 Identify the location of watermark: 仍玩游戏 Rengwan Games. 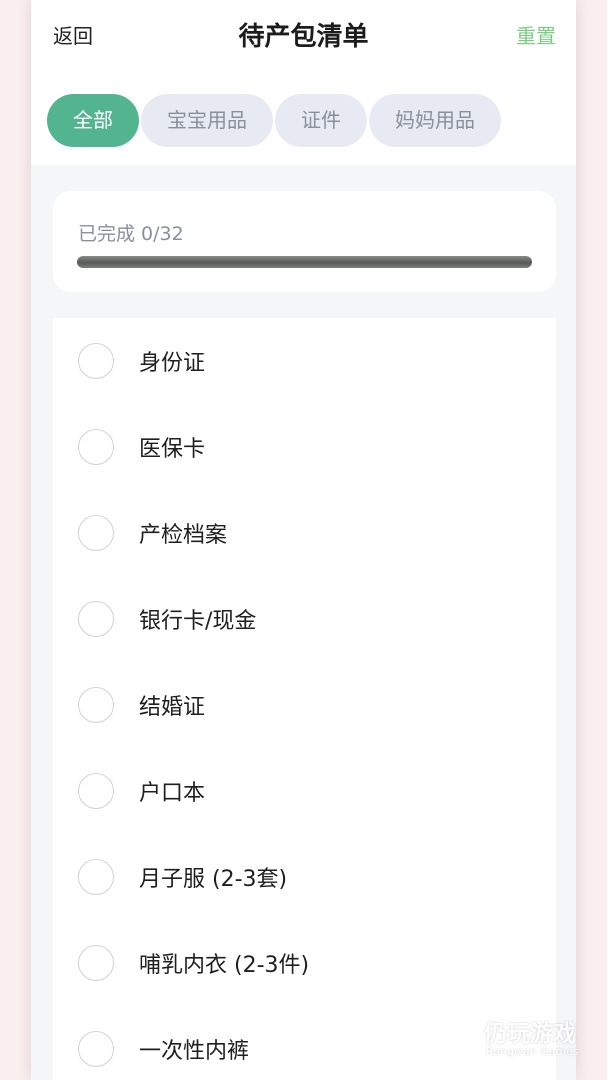
(514, 1039).